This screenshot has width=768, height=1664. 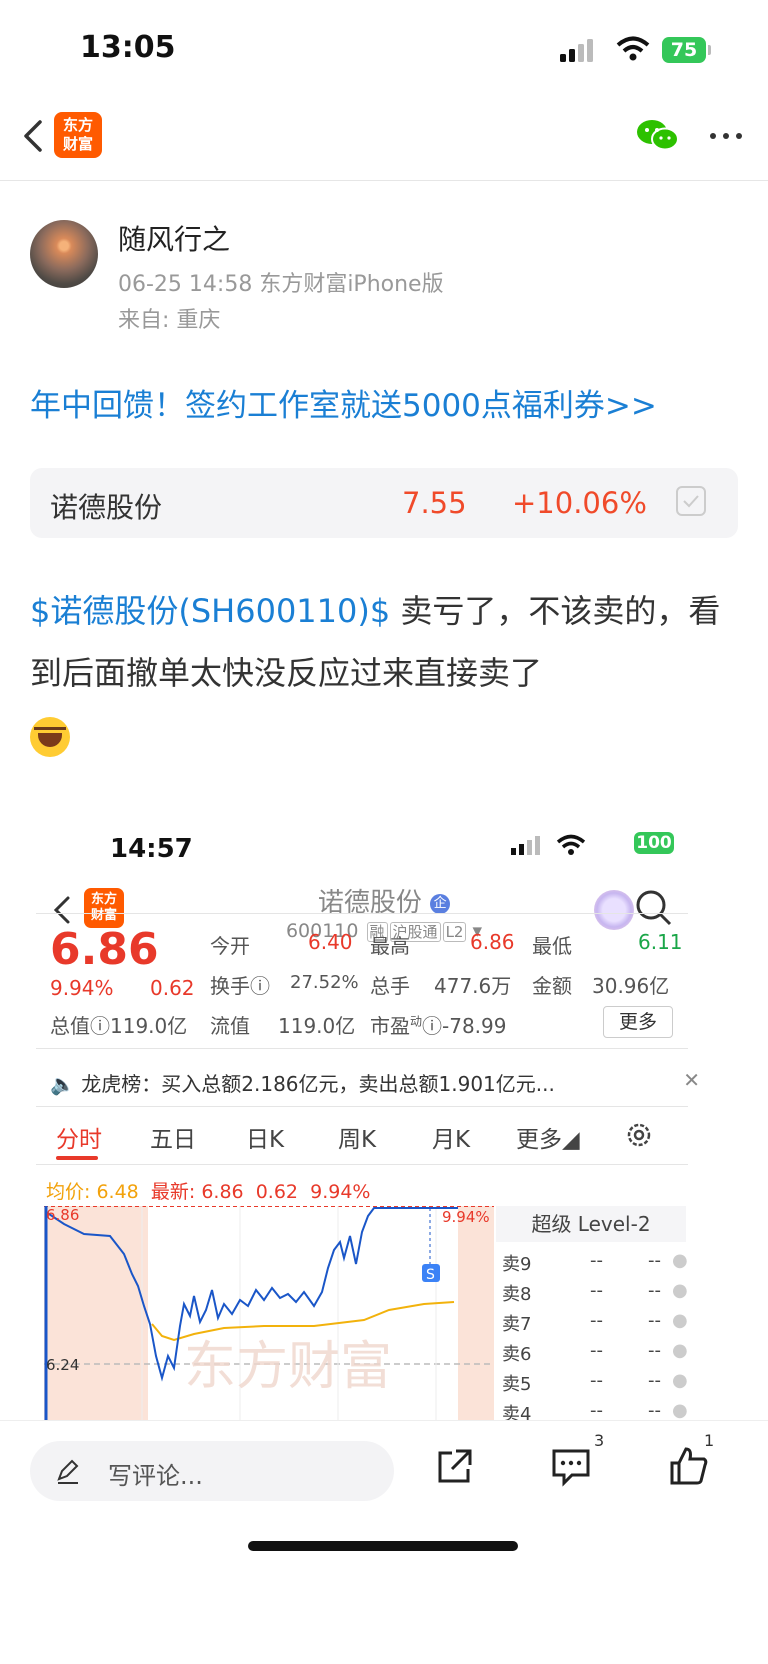 What do you see at coordinates (343, 402) in the screenshot?
I see `promo-link: 年中回馈！签约工作室就送5000点福利券>>` at bounding box center [343, 402].